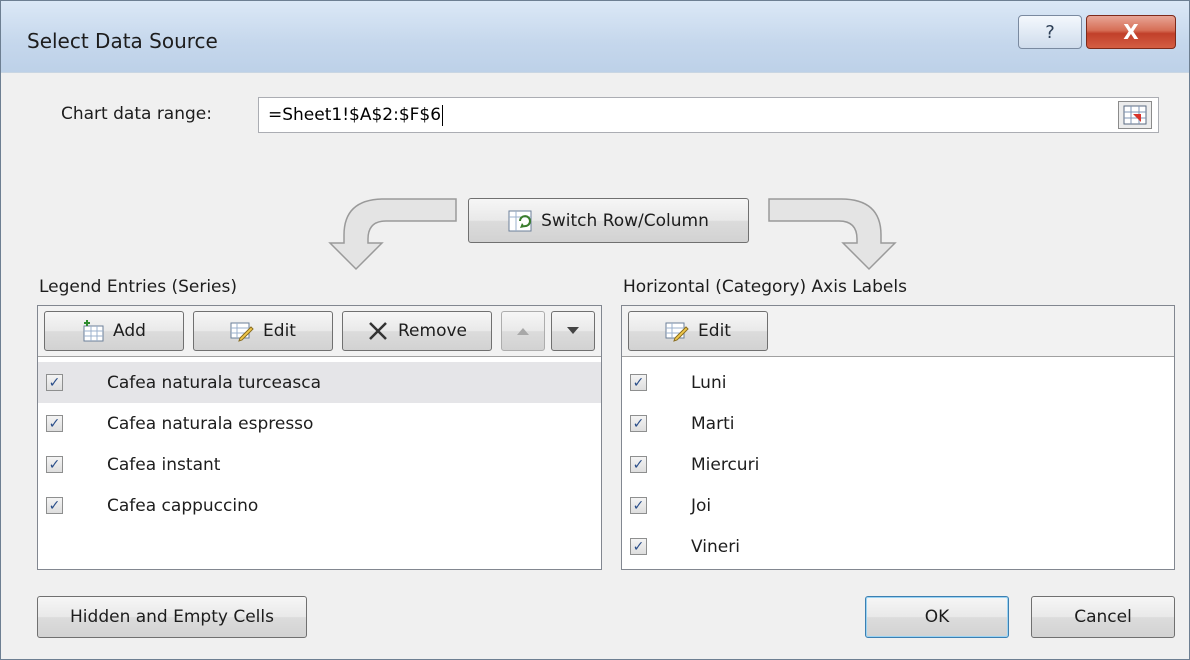 Image resolution: width=1190 pixels, height=660 pixels. I want to click on help-button: ?, so click(1050, 32).